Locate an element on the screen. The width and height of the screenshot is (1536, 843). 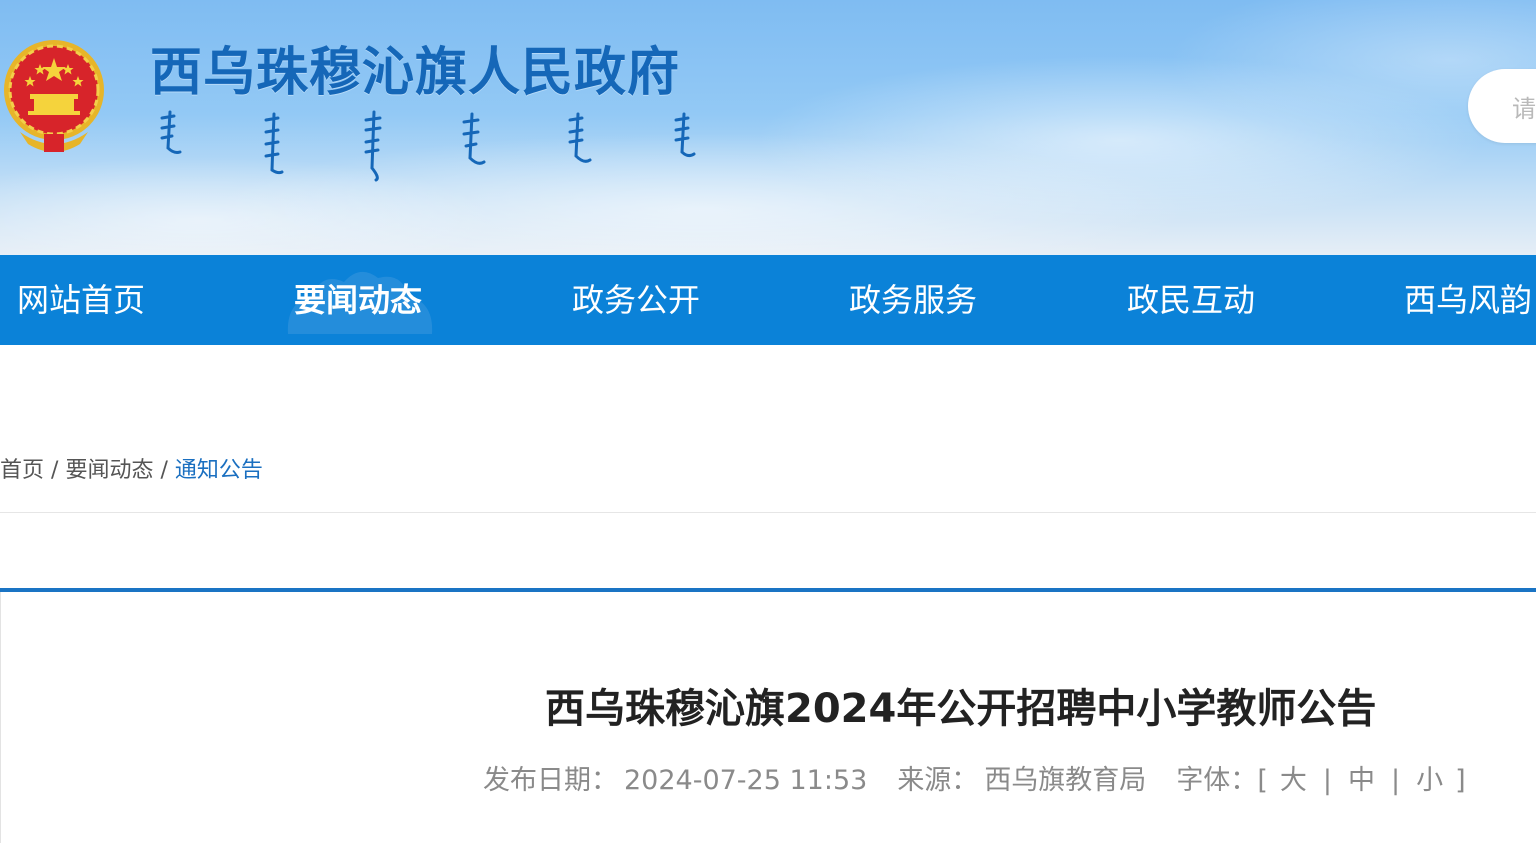
font-size-control: [ 大 | 中 | 小] is located at coordinates (1361, 781).